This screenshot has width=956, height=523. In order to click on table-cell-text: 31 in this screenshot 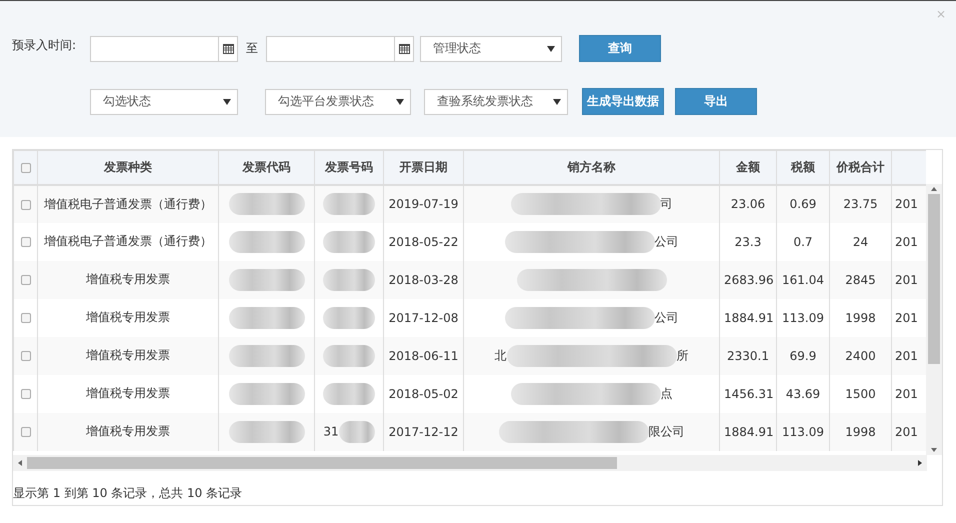, I will do `click(331, 431)`.